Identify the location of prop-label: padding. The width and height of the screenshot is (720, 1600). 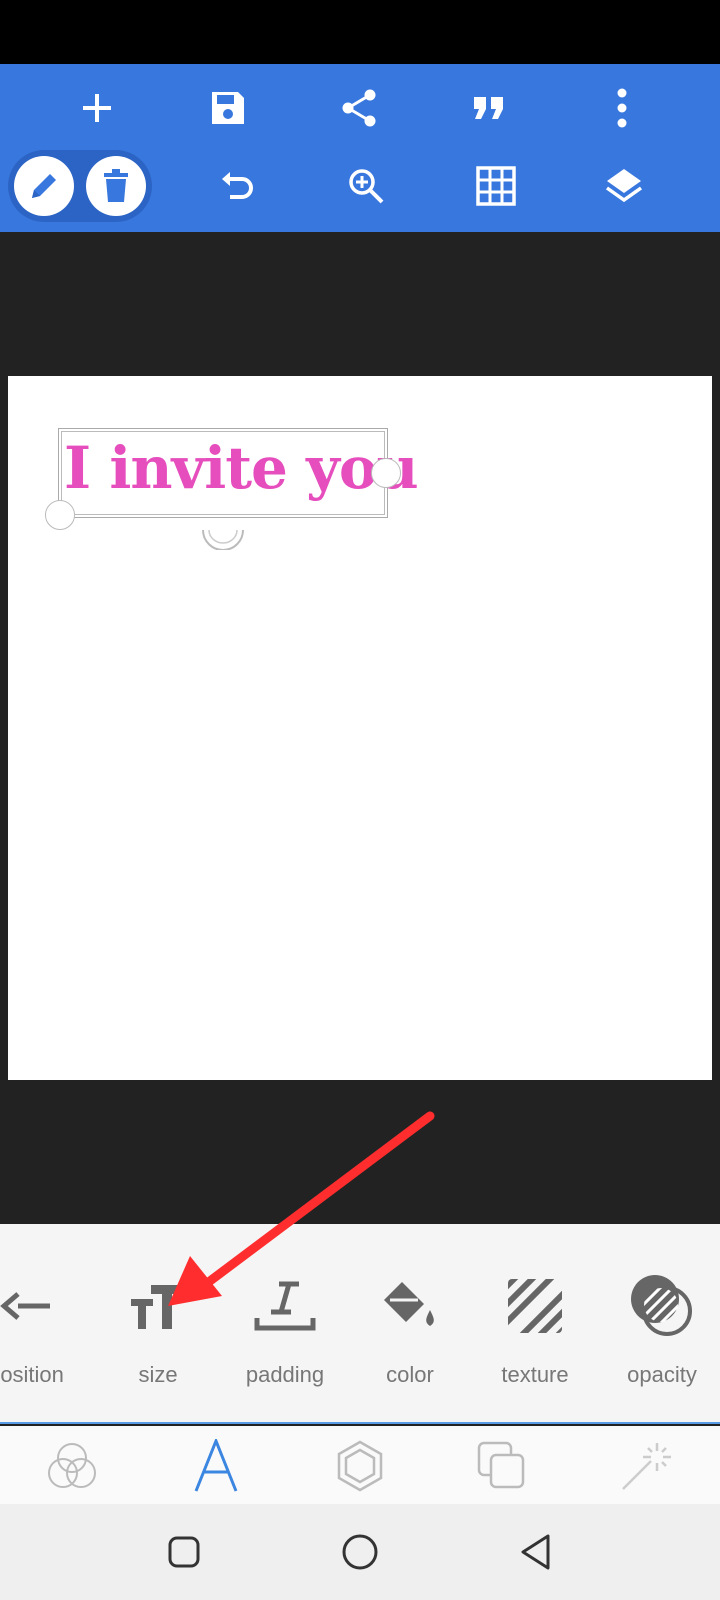
(285, 1374).